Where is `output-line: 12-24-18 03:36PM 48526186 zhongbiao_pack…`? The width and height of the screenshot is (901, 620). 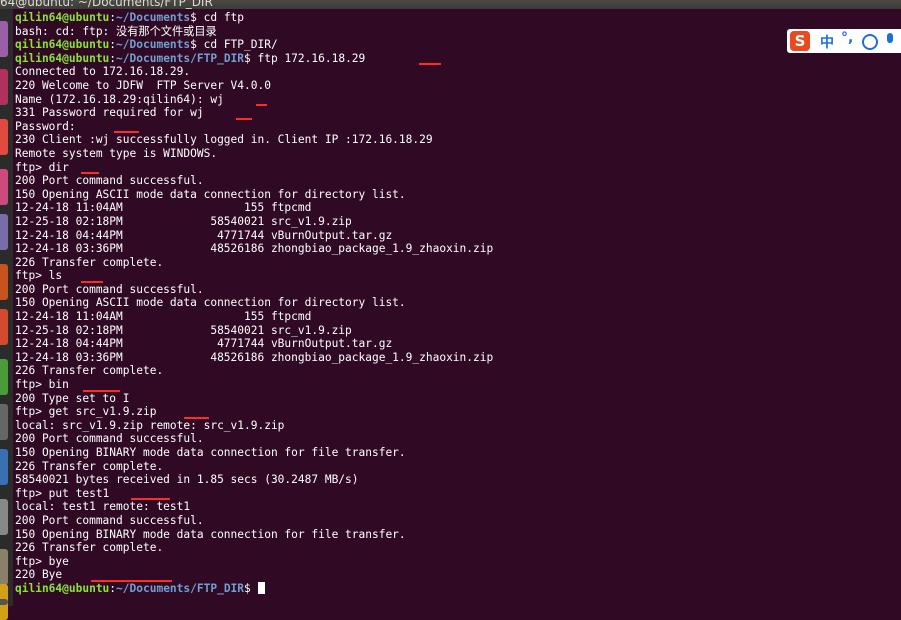
output-line: 12-24-18 03:36PM 48526186 zhongbiao_pack… is located at coordinates (458, 249).